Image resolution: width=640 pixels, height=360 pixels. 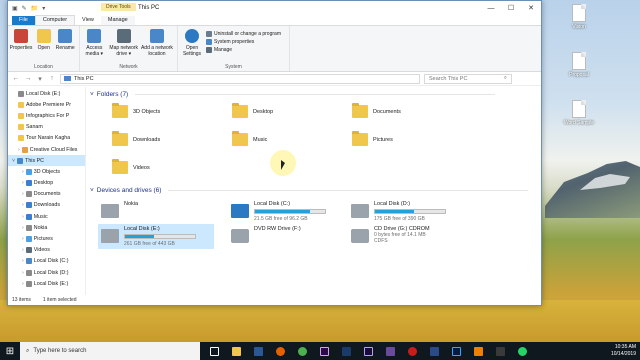 I want to click on folder-item: 3D Objects, so click(x=136, y=110).